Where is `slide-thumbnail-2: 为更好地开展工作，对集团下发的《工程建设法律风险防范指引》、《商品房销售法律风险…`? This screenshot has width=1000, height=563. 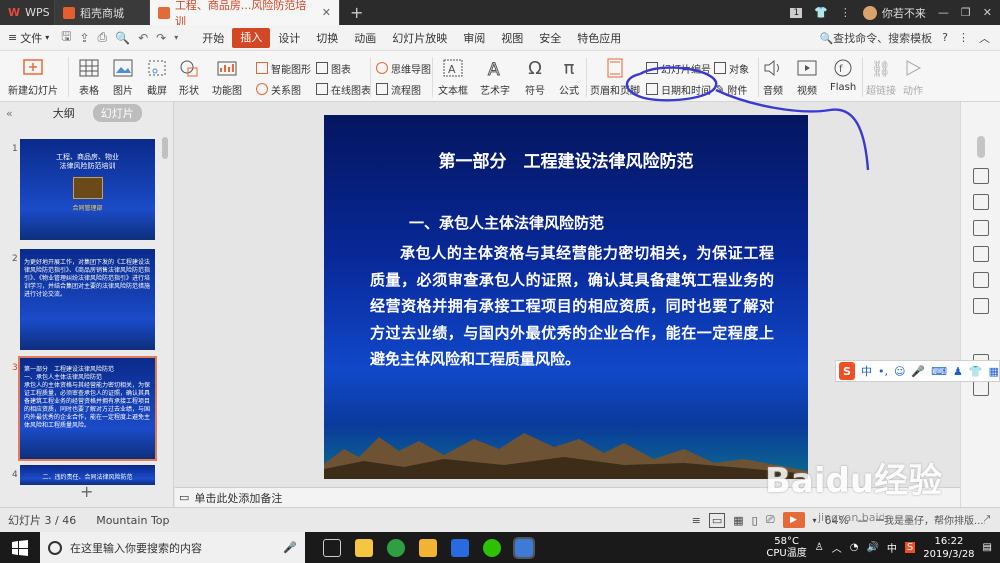
slide-thumbnail-2: 为更好地开展工作，对集团下发的《工程建设法律风险防范指引》、《商品房销售法律风险… is located at coordinates (87, 299).